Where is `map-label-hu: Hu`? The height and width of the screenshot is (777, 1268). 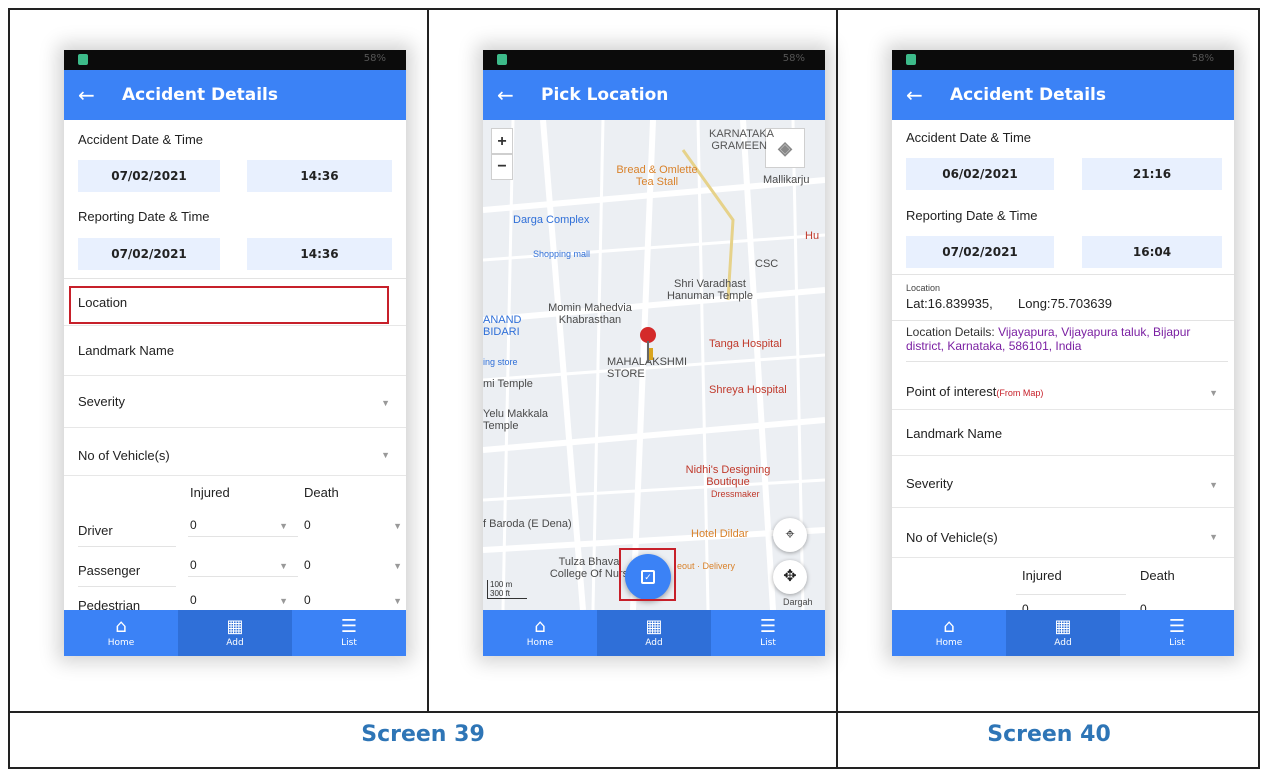
map-label-hu: Hu is located at coordinates (812, 236).